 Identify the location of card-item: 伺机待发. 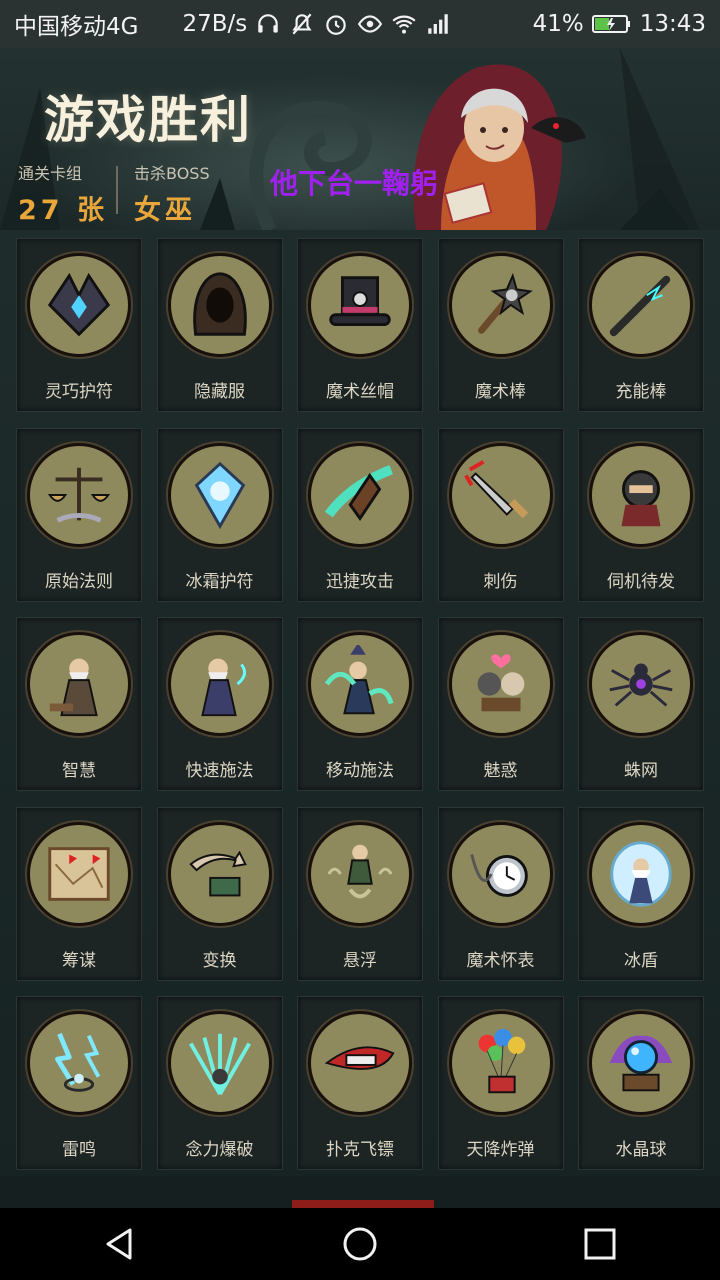
(641, 514).